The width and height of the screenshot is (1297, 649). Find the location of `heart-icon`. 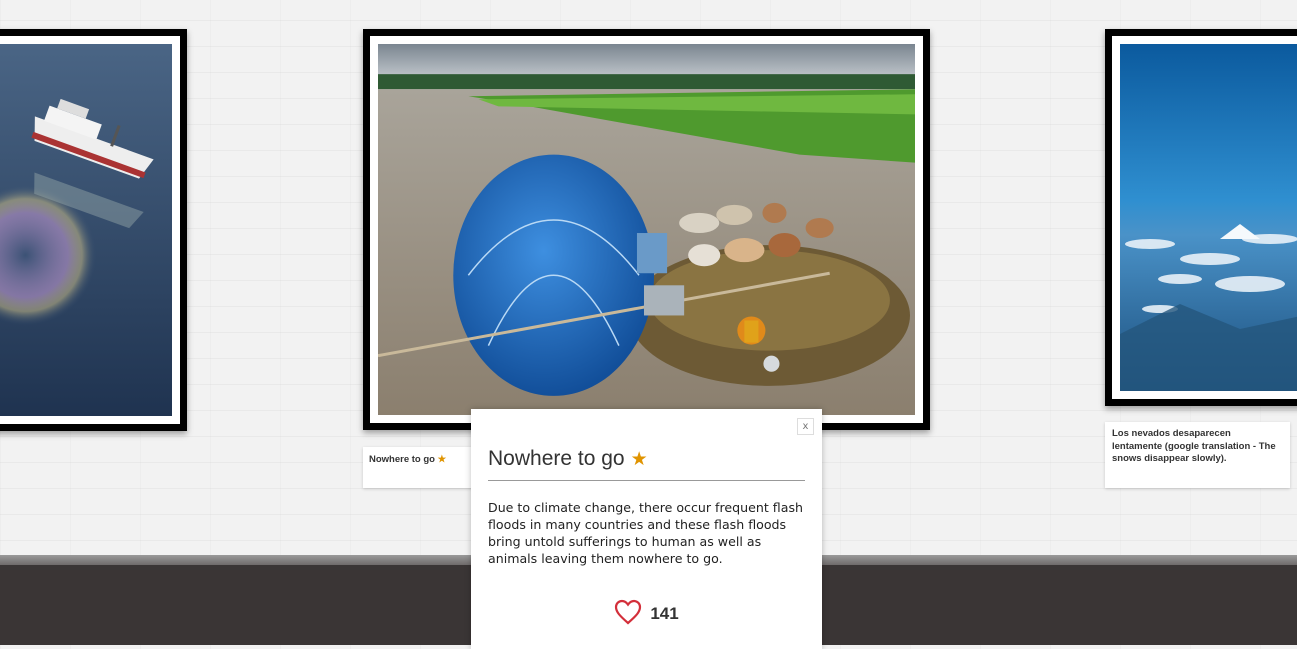

heart-icon is located at coordinates (628, 612).